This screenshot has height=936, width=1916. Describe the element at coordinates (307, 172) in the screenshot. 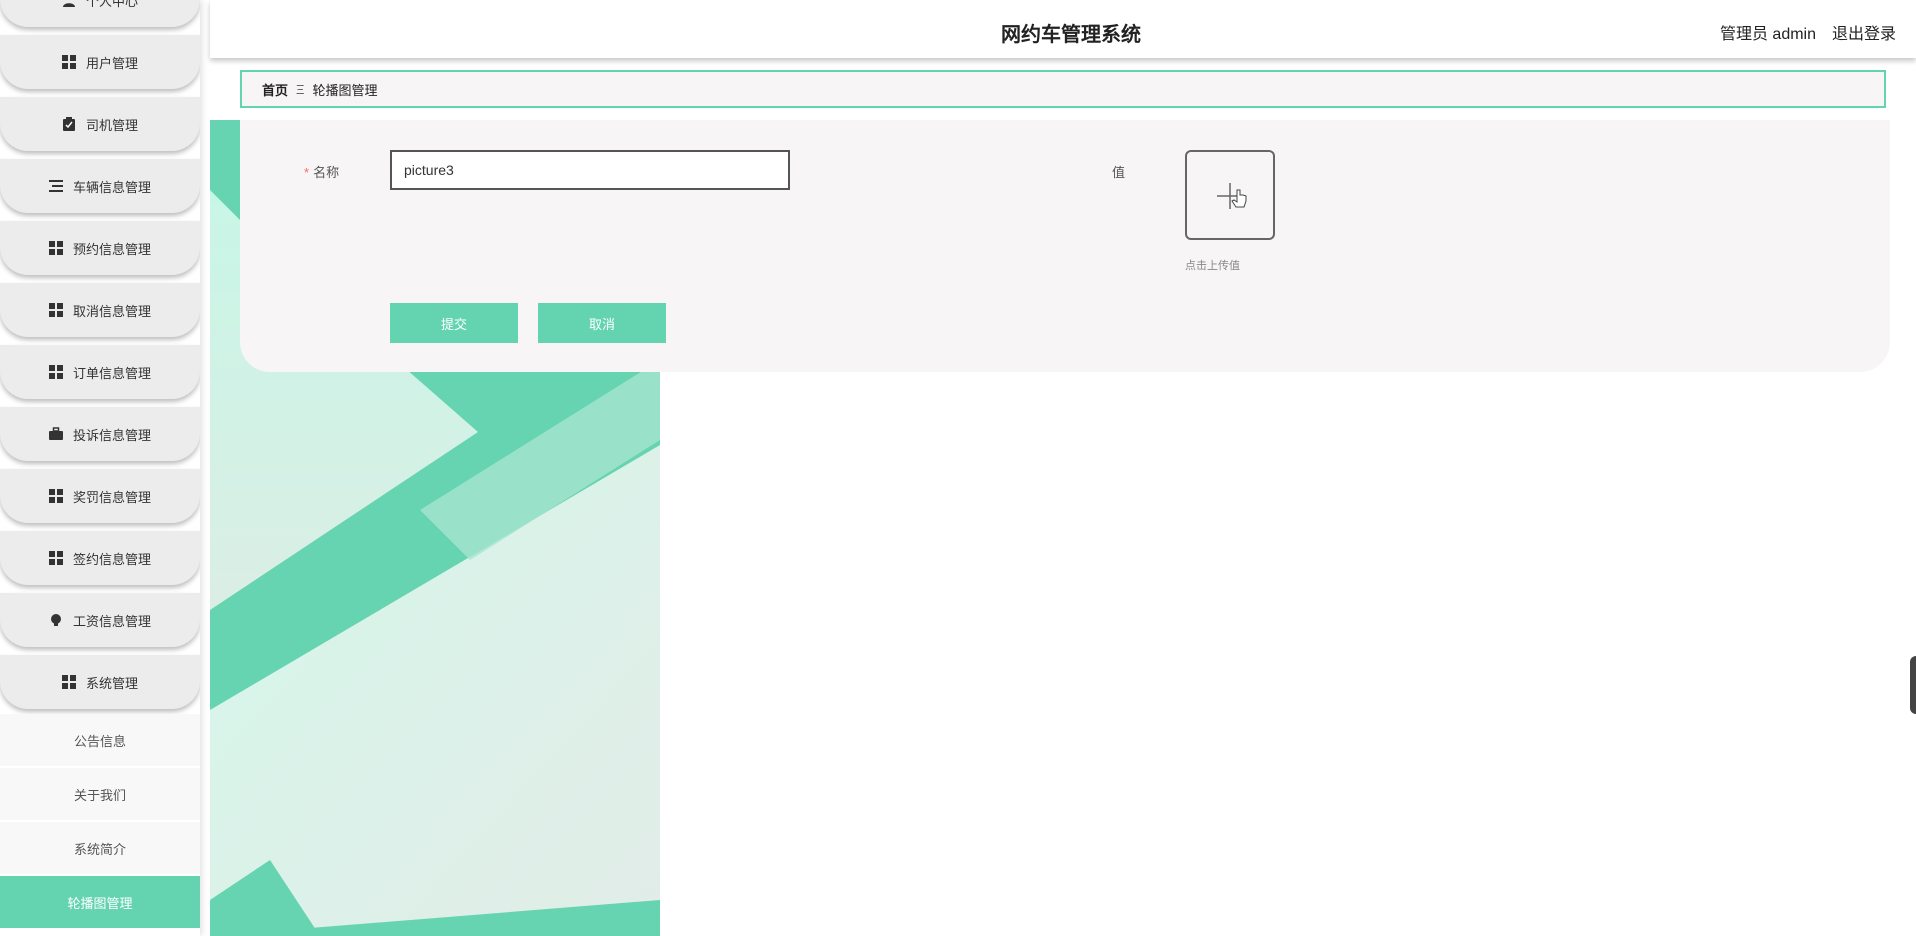

I see `required-mark: *` at that location.